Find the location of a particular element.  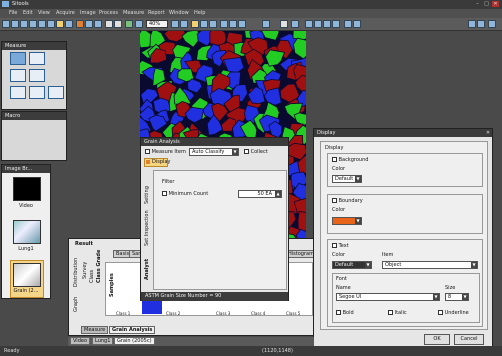

background-checkbox is located at coordinates (334, 159).